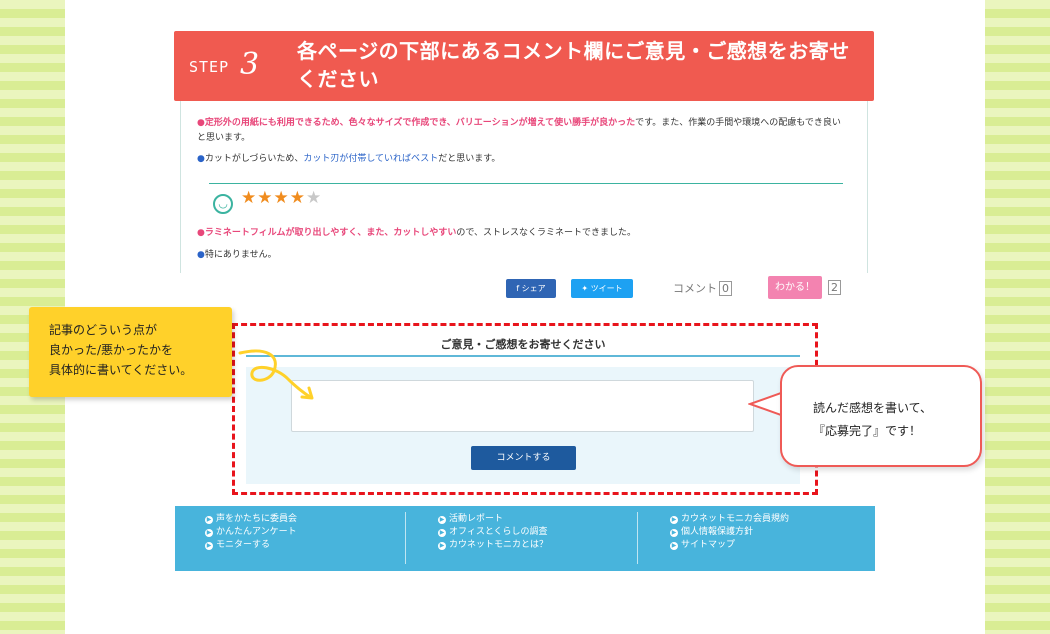 The height and width of the screenshot is (634, 1050). What do you see at coordinates (522, 406) in the screenshot?
I see `comment-textarea` at bounding box center [522, 406].